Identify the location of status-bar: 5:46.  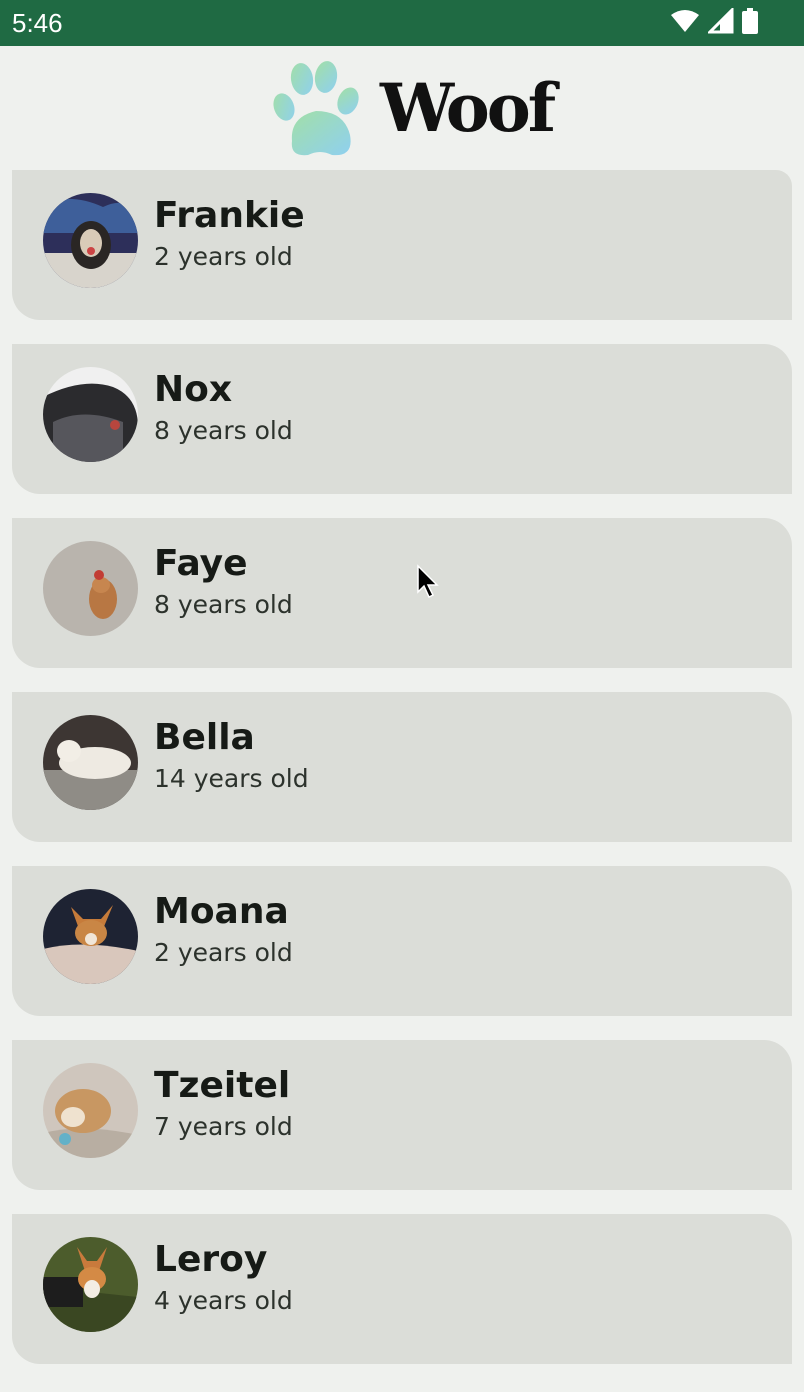
(402, 23).